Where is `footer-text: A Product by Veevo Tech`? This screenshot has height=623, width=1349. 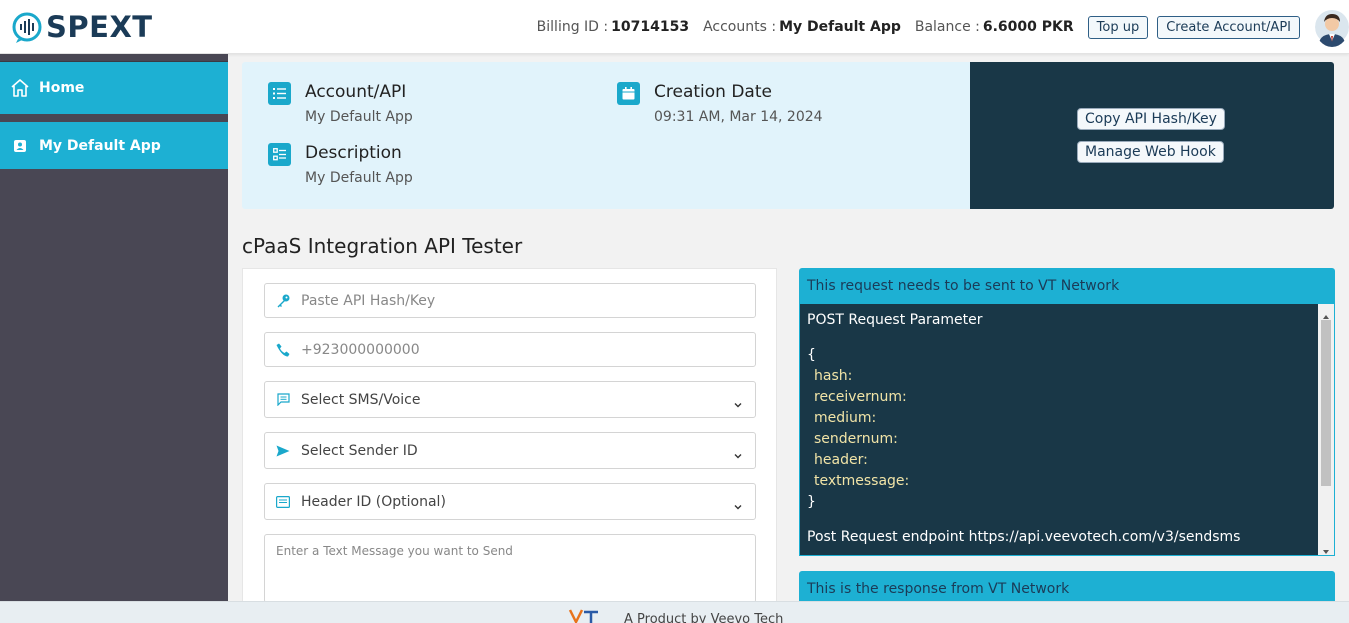
footer-text: A Product by Veevo Tech is located at coordinates (704, 617).